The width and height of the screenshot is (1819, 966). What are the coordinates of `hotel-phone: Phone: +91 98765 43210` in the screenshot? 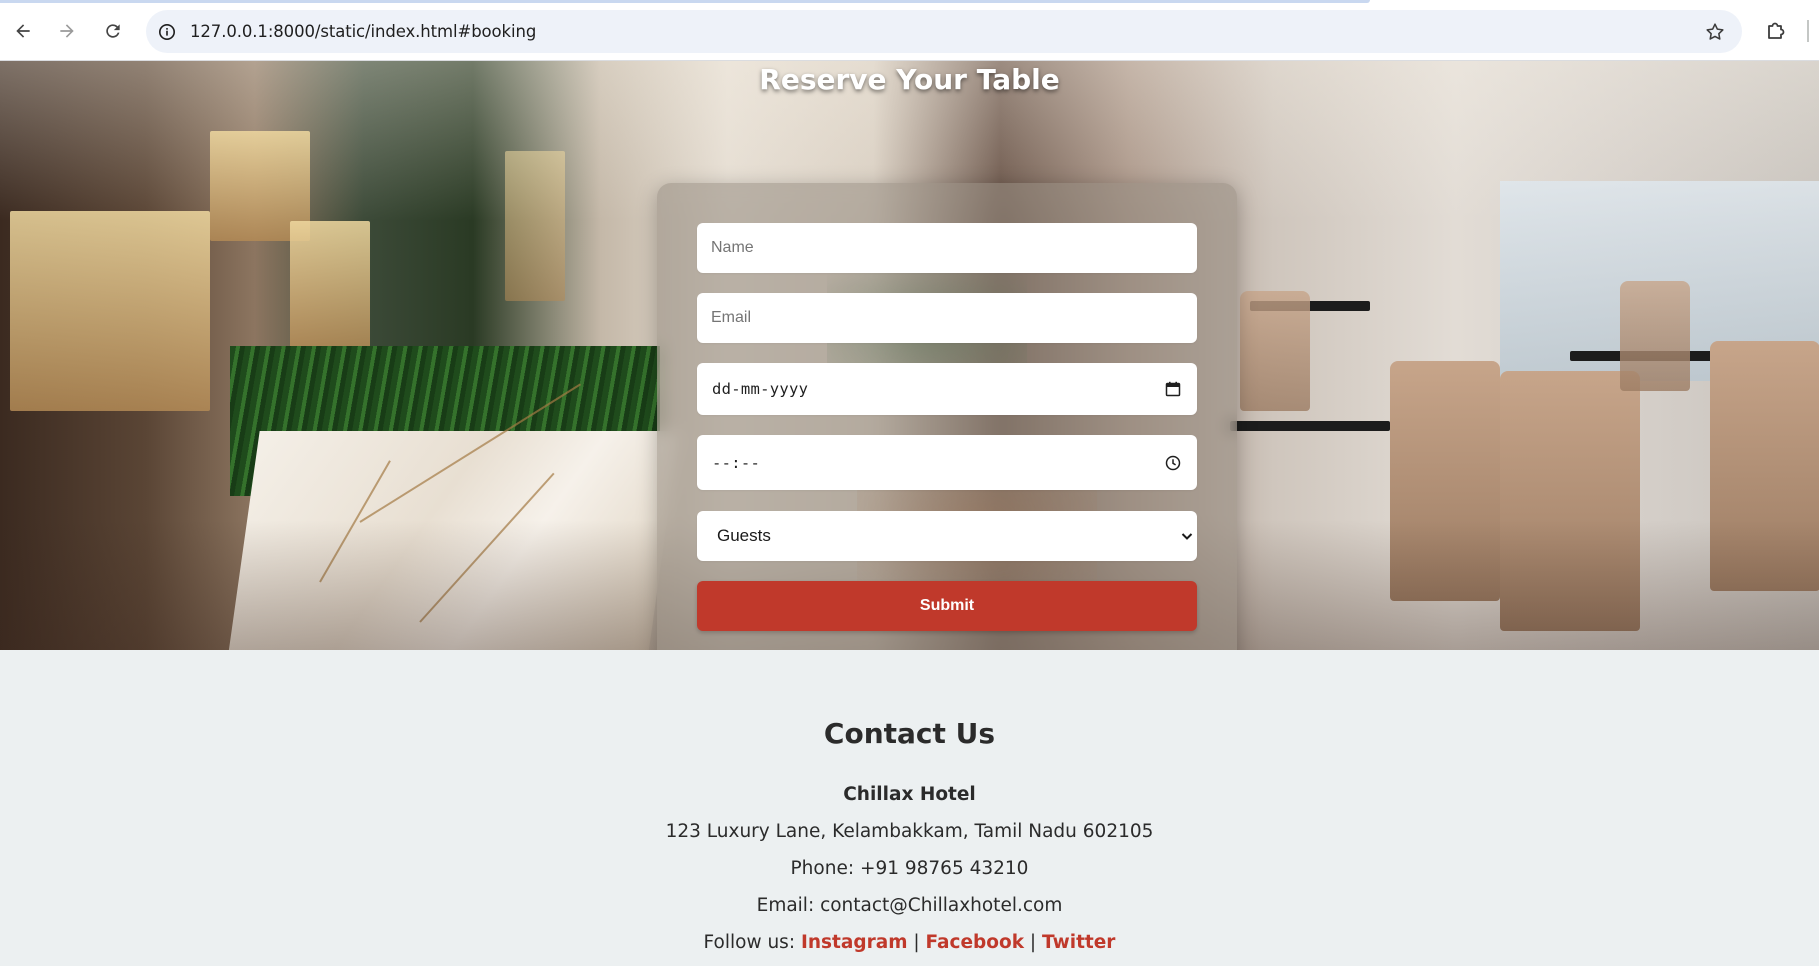 It's located at (909, 868).